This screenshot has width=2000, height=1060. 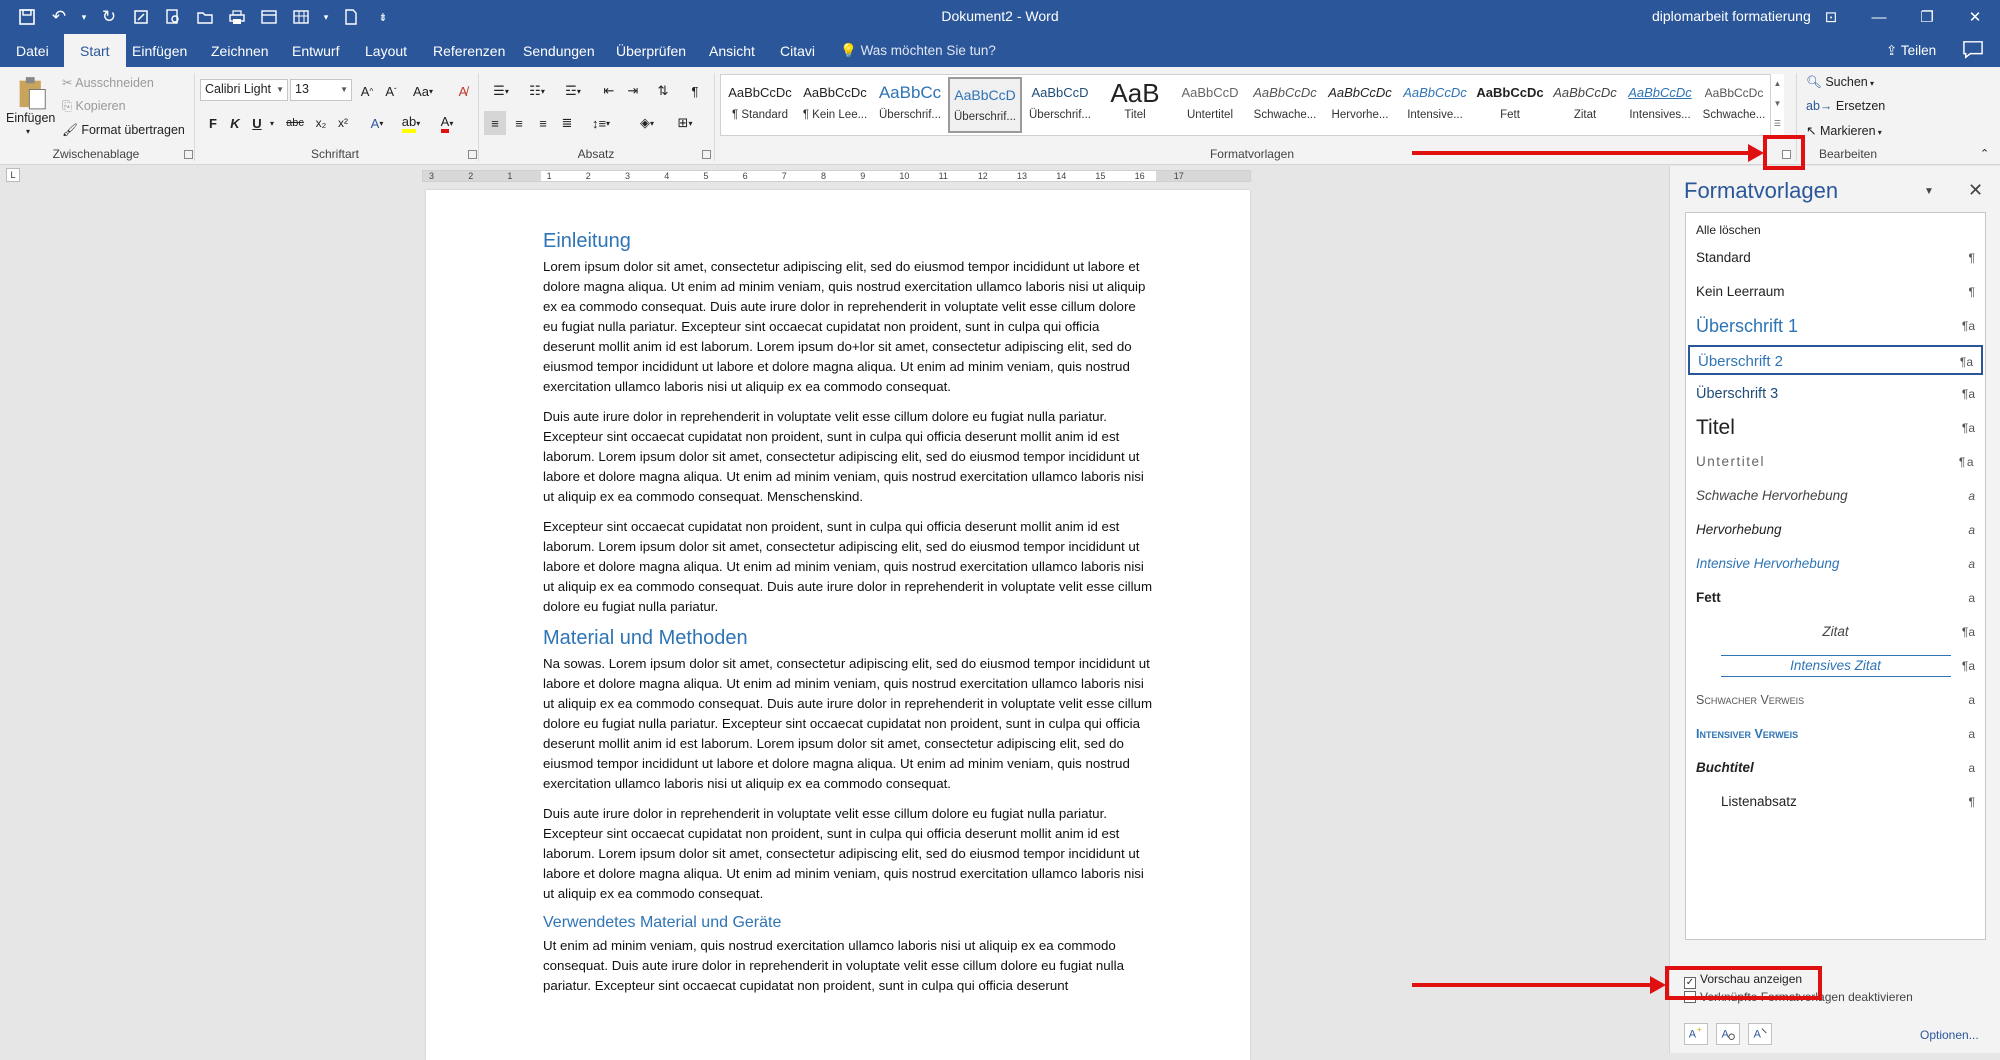 What do you see at coordinates (573, 91) in the screenshot?
I see `multilevel-list-icon: ☲ ▾` at bounding box center [573, 91].